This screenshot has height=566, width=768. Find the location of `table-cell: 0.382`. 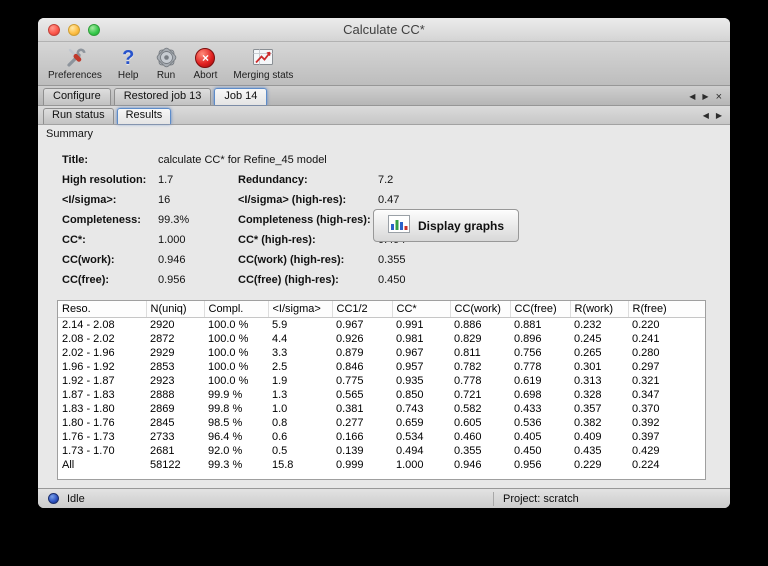

table-cell: 0.382 is located at coordinates (588, 422).